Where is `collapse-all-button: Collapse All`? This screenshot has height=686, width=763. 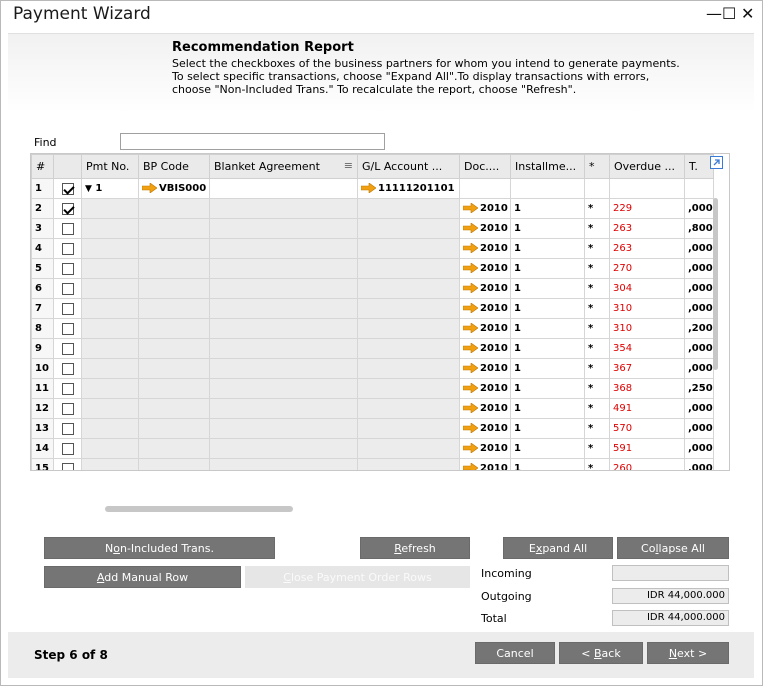
collapse-all-button: Collapse All is located at coordinates (673, 548).